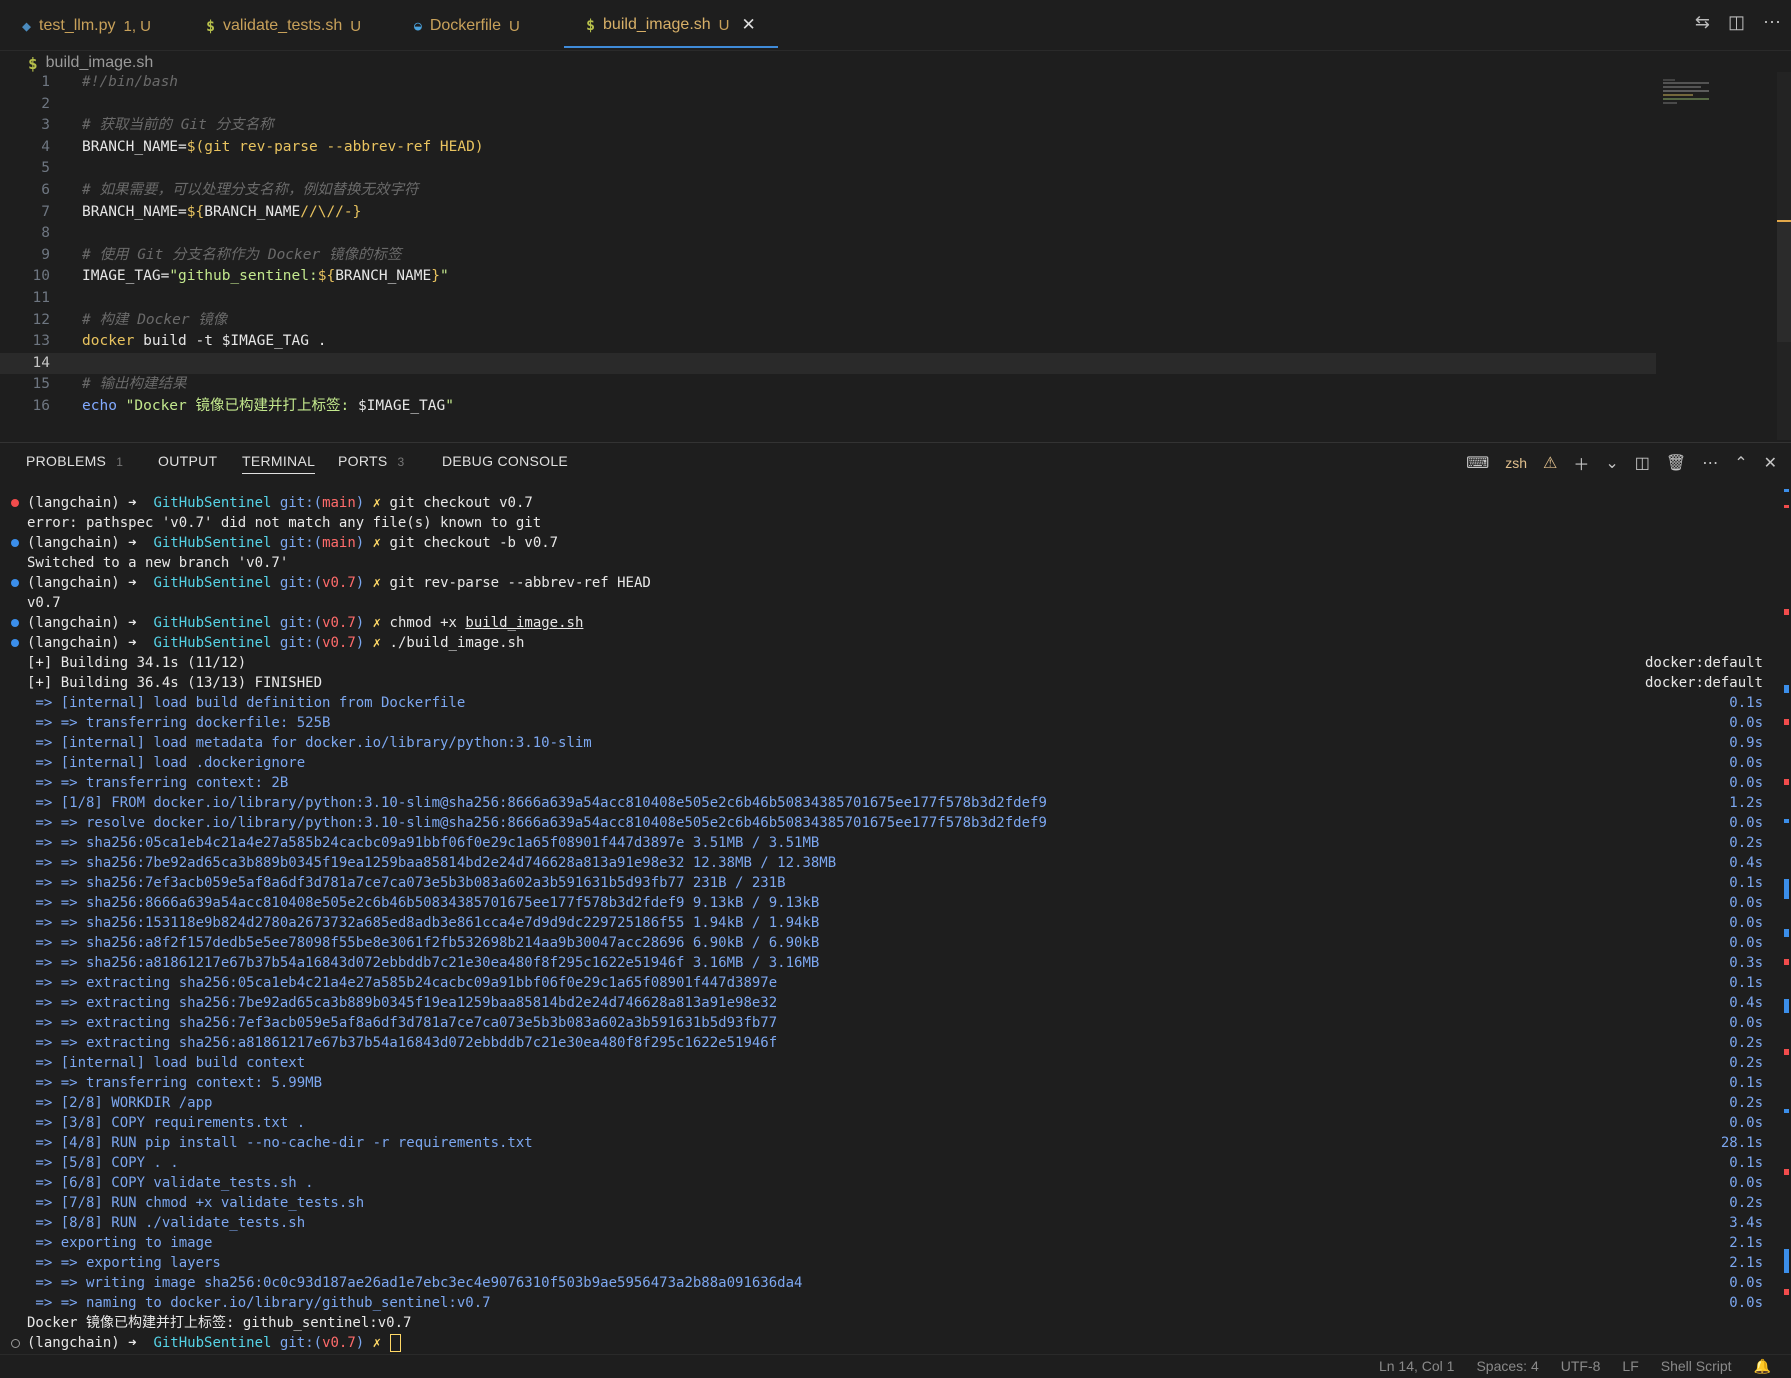  I want to click on code-line: 2, so click(895, 105).